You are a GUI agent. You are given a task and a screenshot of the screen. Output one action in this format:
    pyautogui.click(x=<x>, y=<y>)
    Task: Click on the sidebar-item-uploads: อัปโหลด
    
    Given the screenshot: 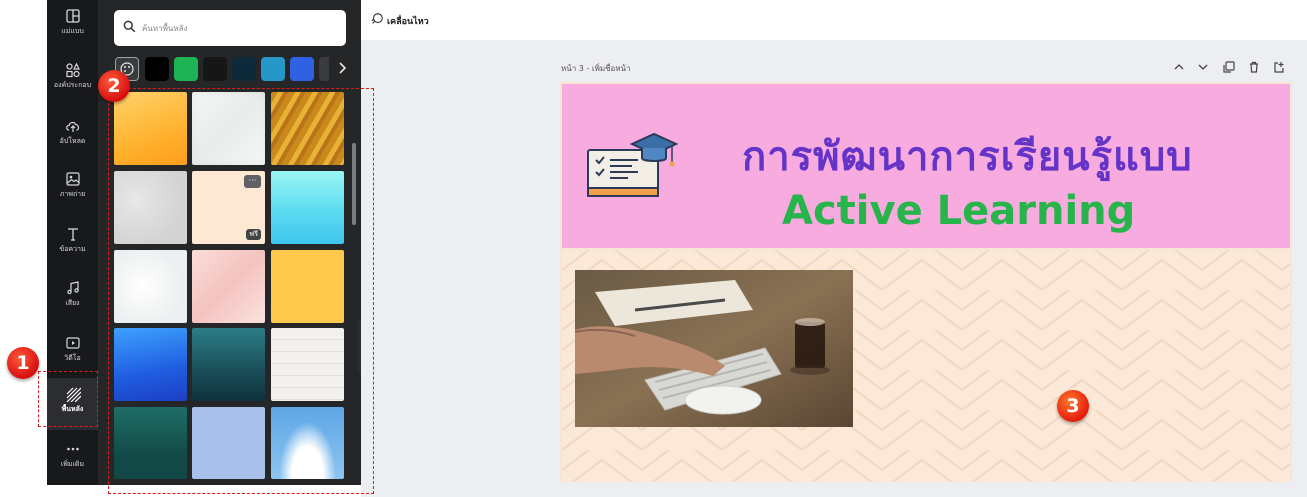 What is the action you would take?
    pyautogui.click(x=72, y=136)
    